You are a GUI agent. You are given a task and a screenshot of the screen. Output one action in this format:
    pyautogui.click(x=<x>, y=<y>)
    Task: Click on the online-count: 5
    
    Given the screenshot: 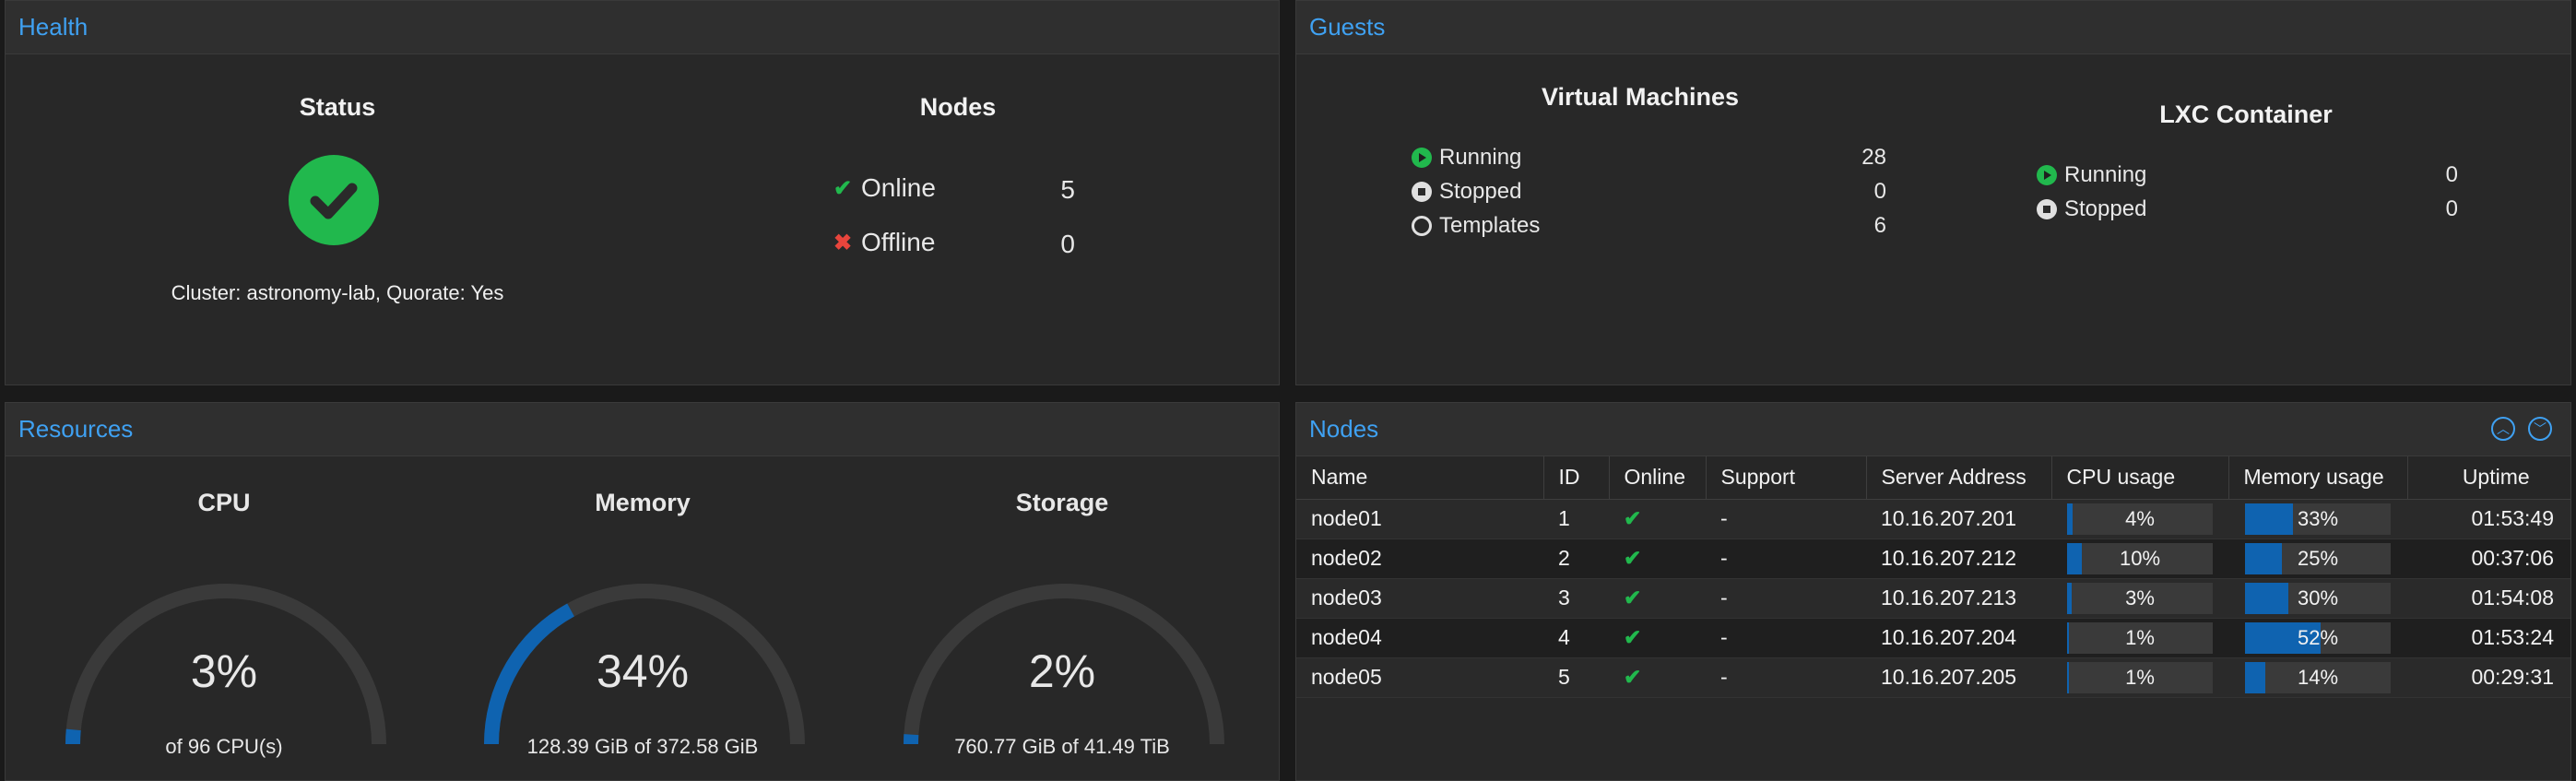 What is the action you would take?
    pyautogui.click(x=1067, y=189)
    